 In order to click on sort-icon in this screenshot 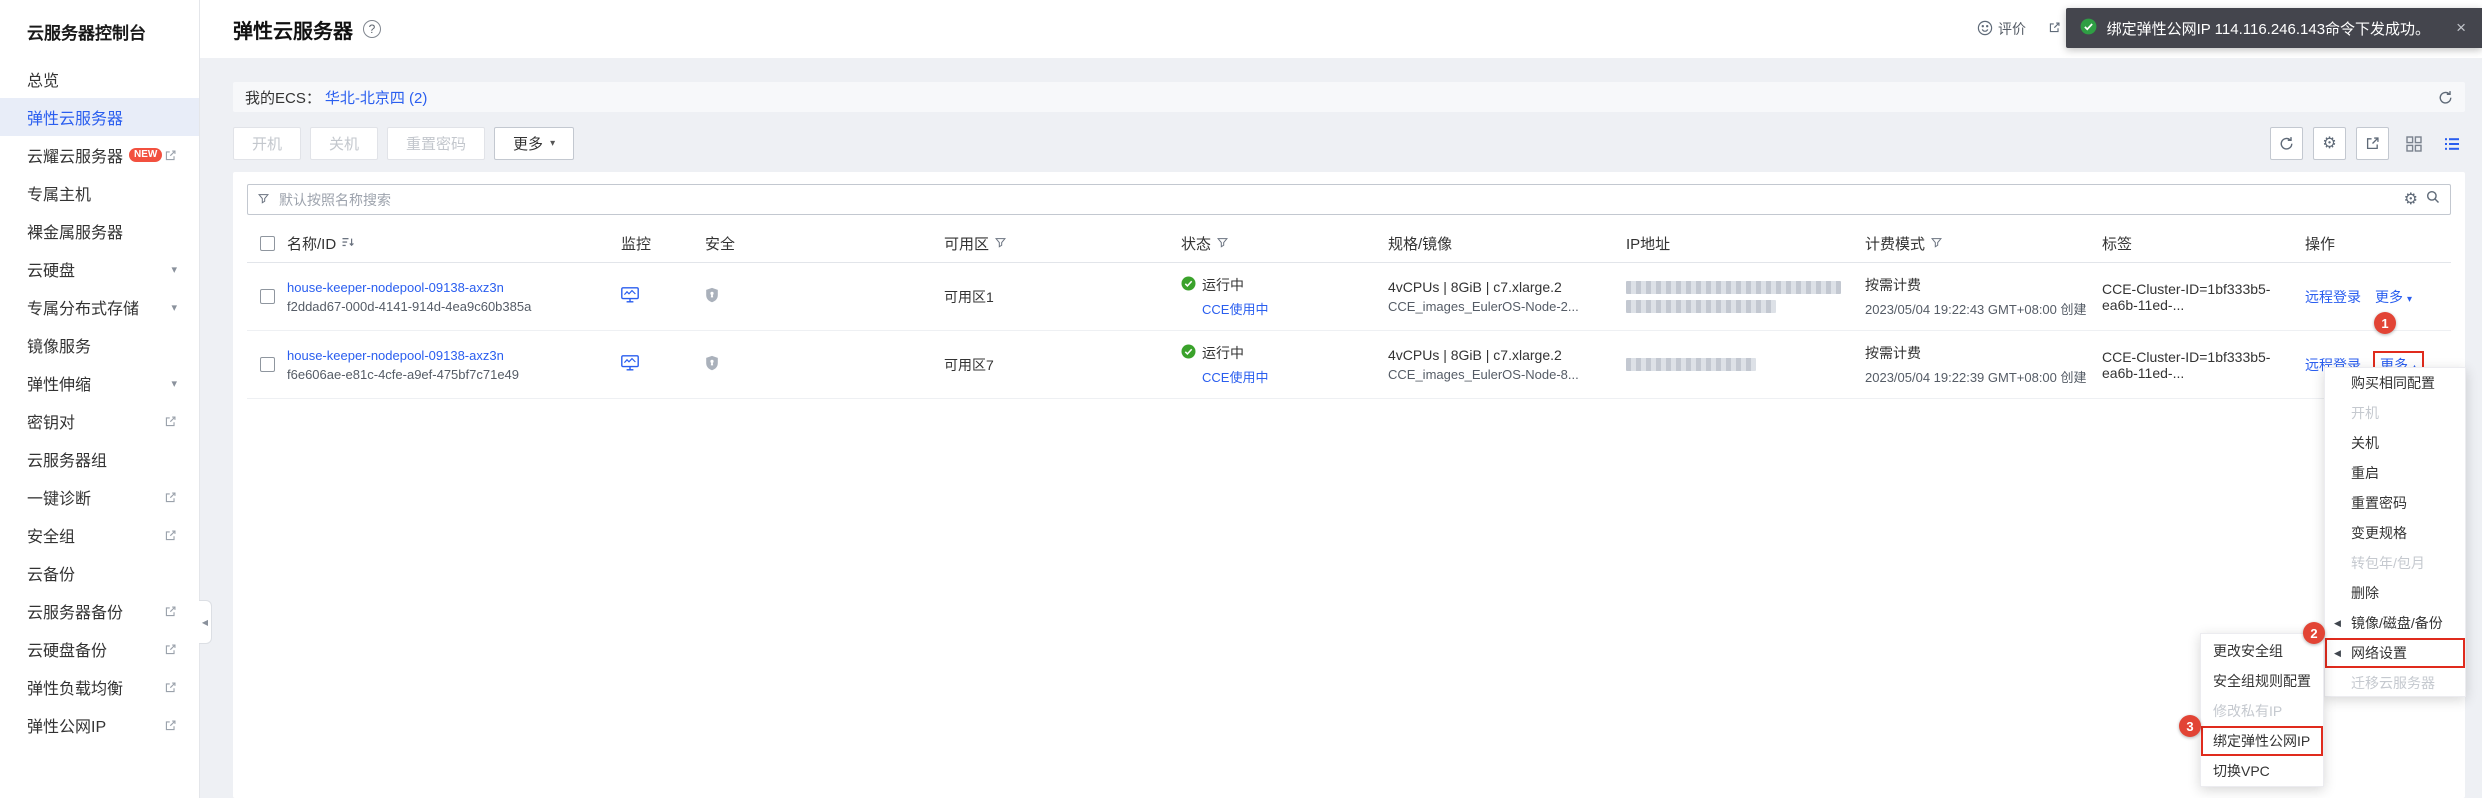, I will do `click(348, 243)`.